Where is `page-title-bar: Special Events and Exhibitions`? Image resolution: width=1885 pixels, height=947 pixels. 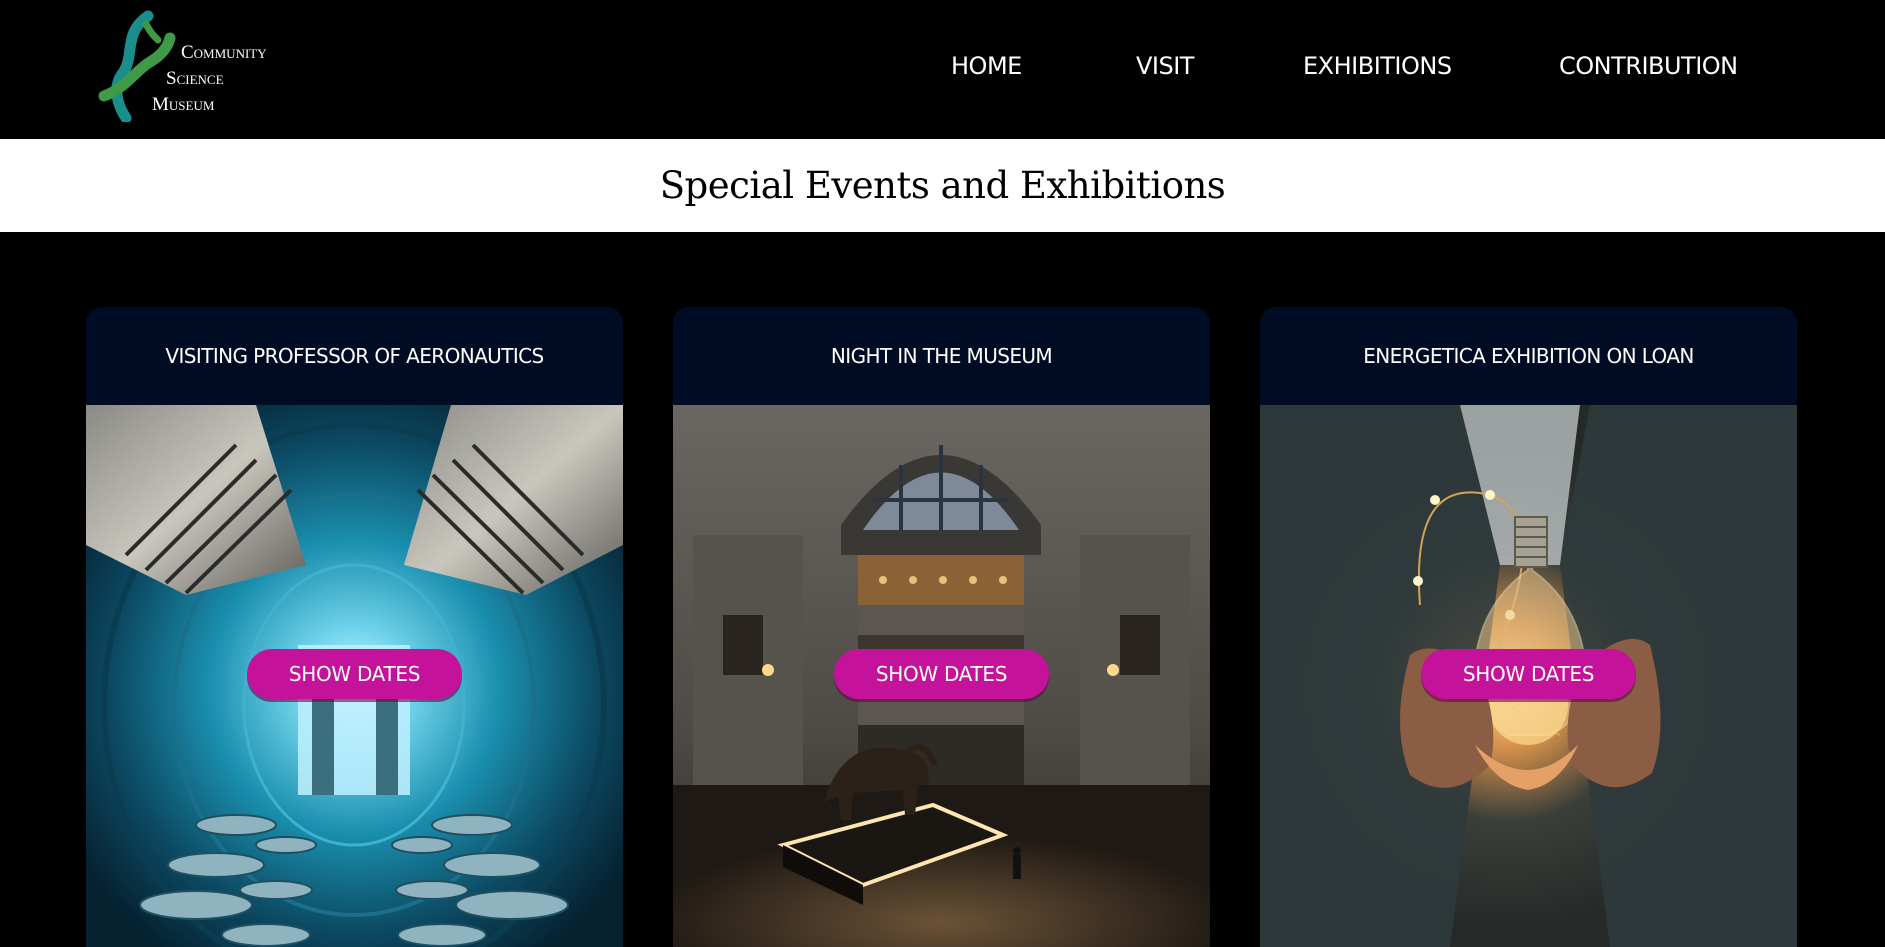 page-title-bar: Special Events and Exhibitions is located at coordinates (942, 185).